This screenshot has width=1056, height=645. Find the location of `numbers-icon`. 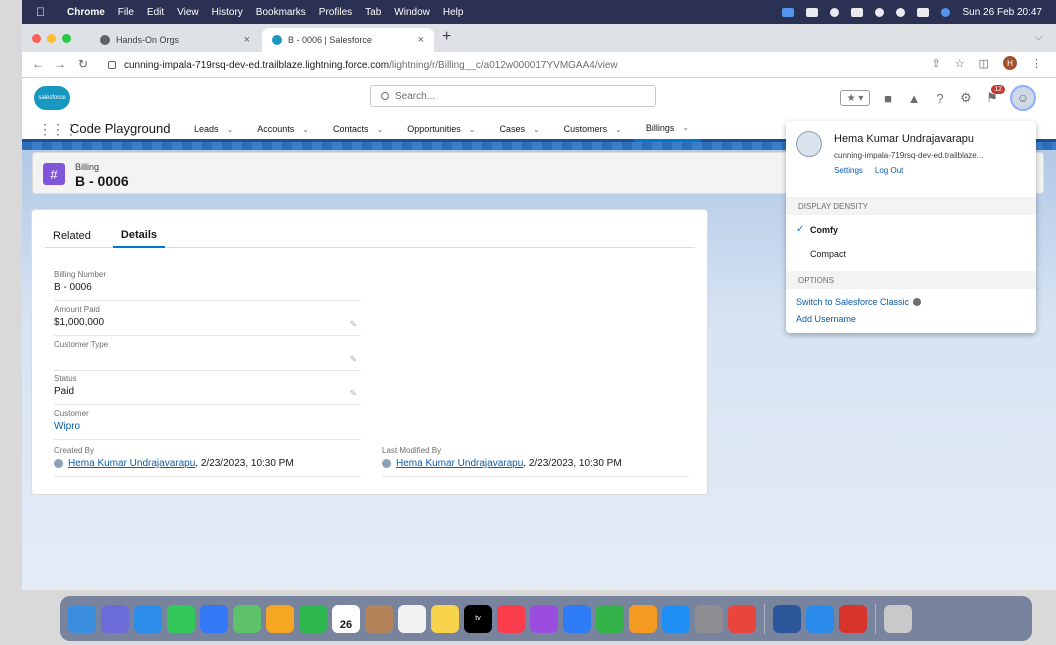

numbers-icon is located at coordinates (610, 618).